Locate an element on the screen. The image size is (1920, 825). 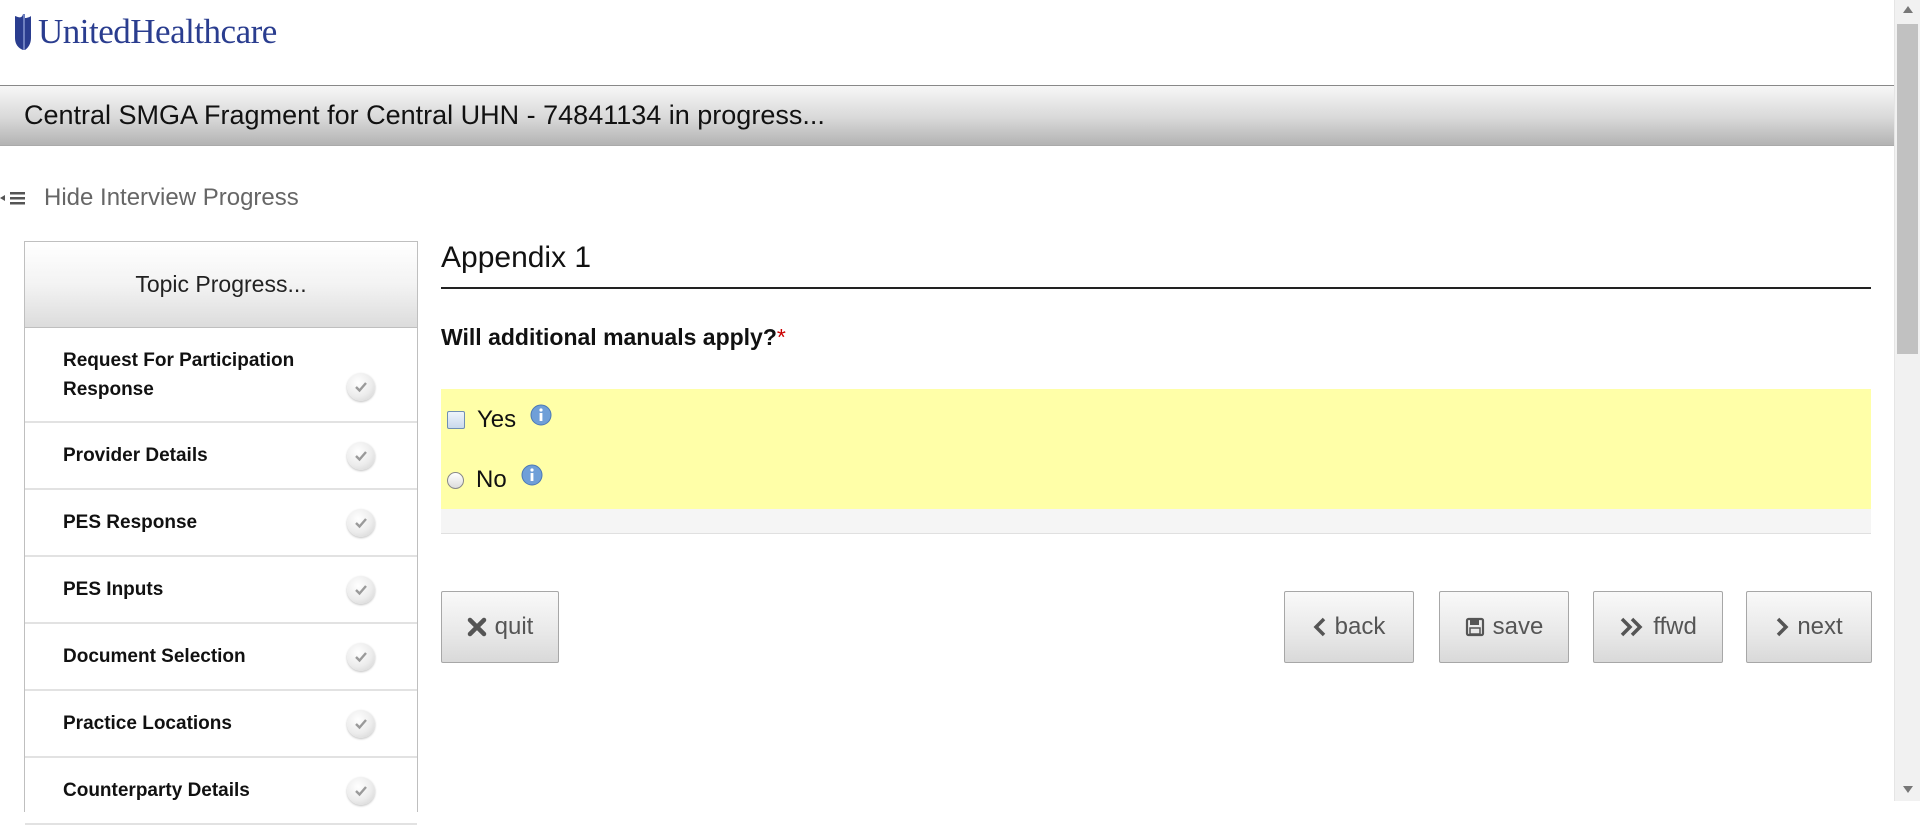
logo-text: UnitedHealthcare is located at coordinates (157, 31).